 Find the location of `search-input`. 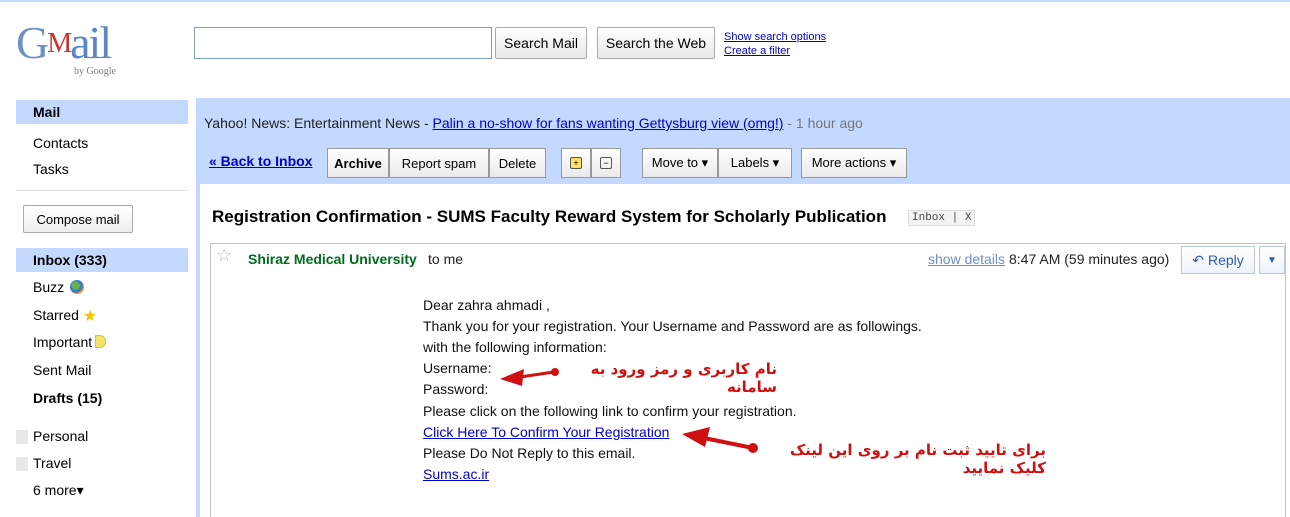

search-input is located at coordinates (343, 43).